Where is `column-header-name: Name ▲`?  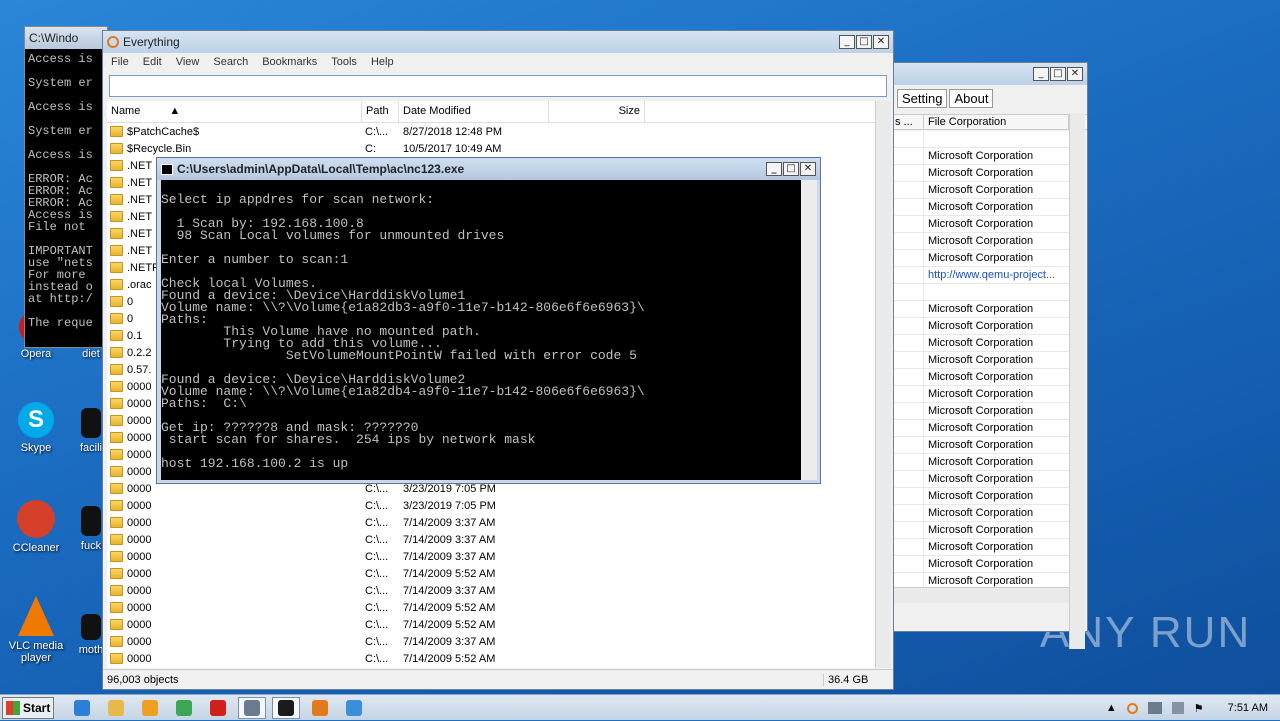
column-header-name: Name ▲ is located at coordinates (234, 111).